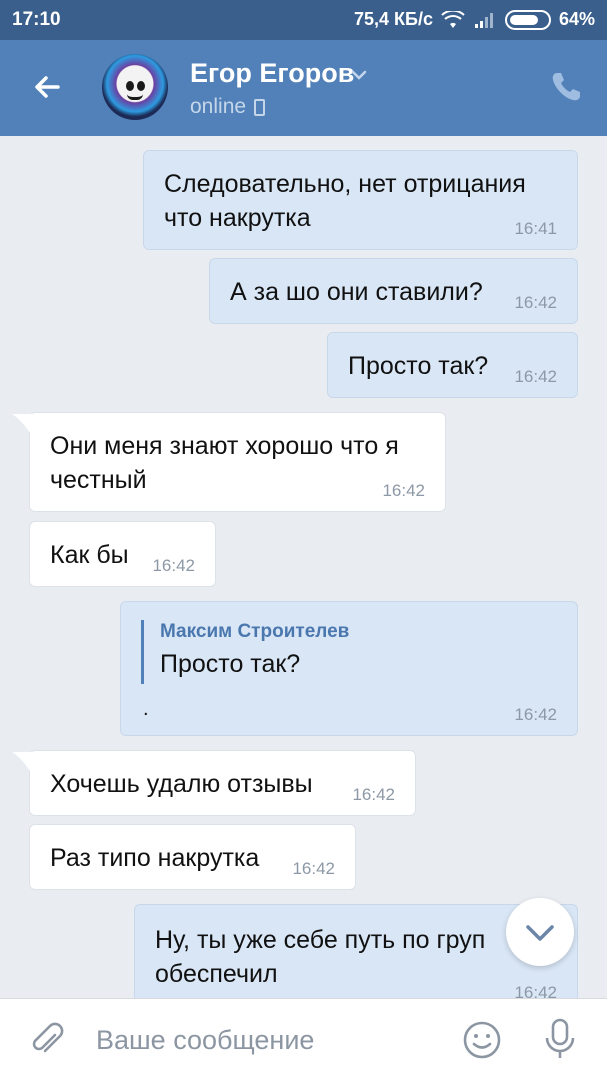  What do you see at coordinates (345, 184) in the screenshot?
I see `message-text: Следовательно, нет отрицания` at bounding box center [345, 184].